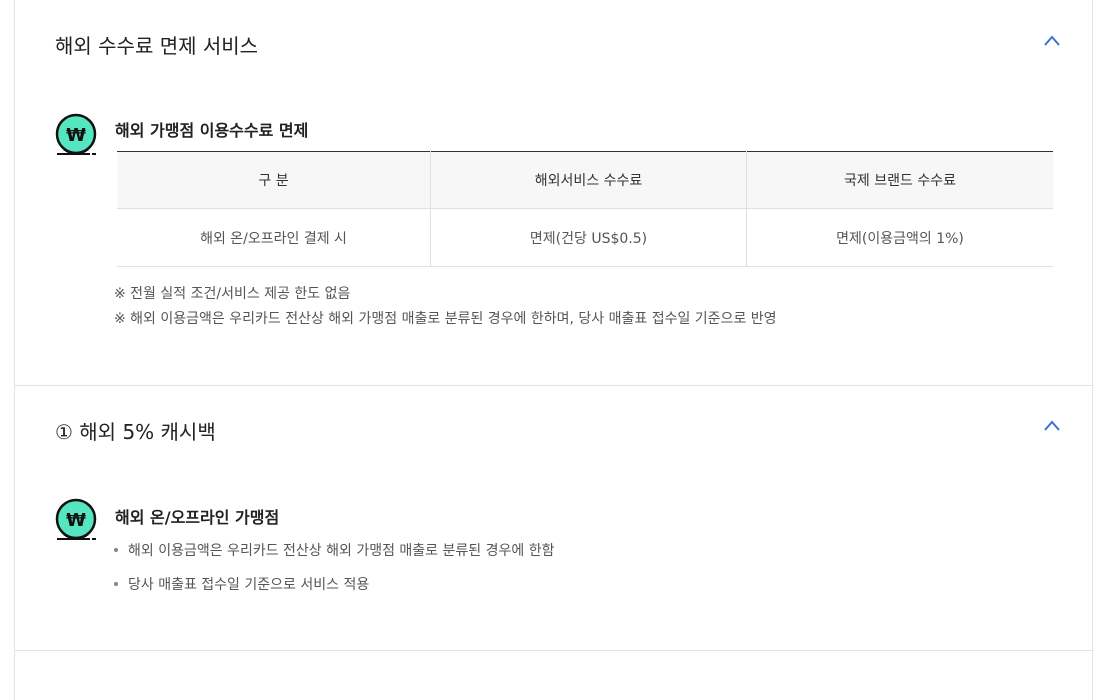 The image size is (1100, 700). What do you see at coordinates (588, 180) in the screenshot?
I see `header-service-fee: 해외서비스 수수료` at bounding box center [588, 180].